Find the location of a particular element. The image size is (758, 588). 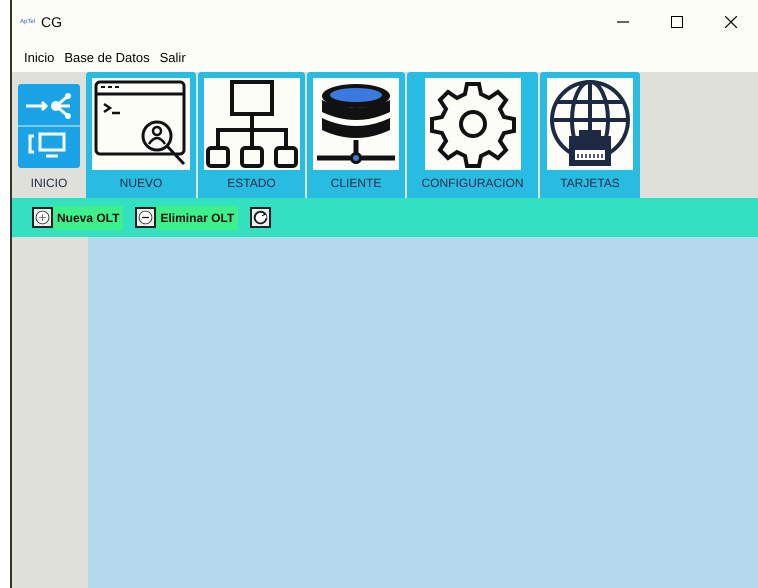

add-button is located at coordinates (42, 217).